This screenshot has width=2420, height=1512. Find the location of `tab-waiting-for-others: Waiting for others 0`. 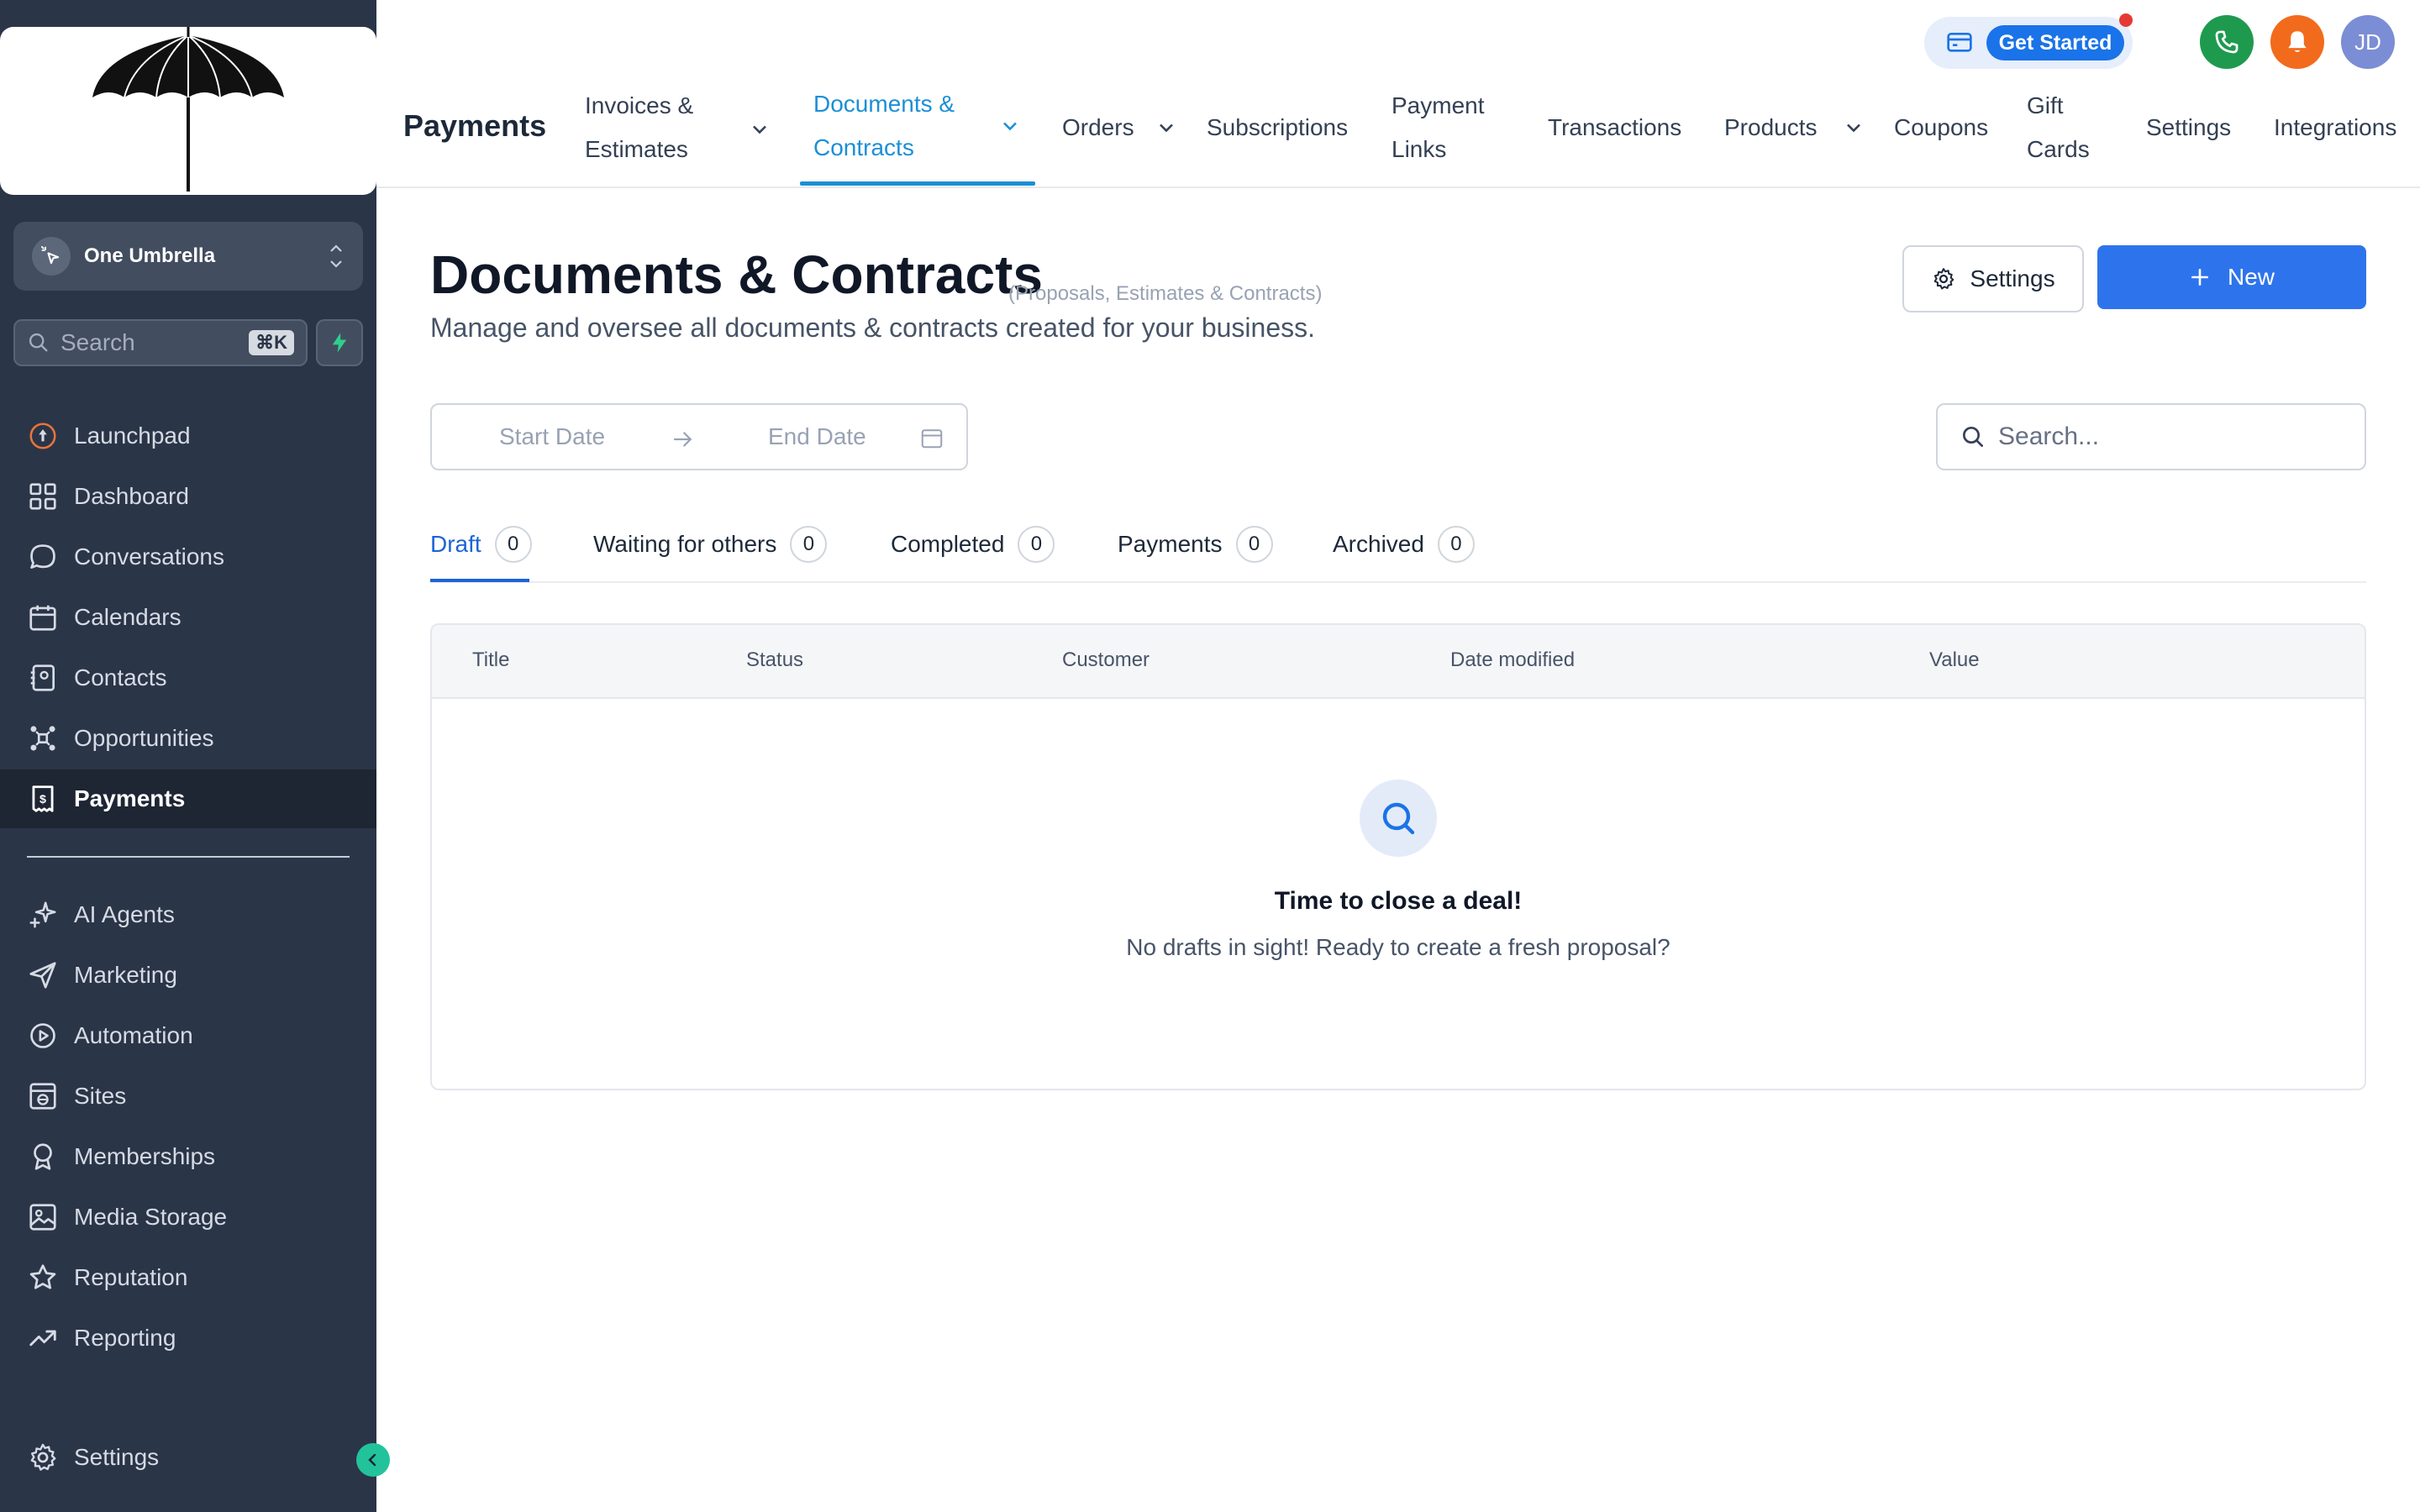

tab-waiting-for-others: Waiting for others 0 is located at coordinates (710, 544).